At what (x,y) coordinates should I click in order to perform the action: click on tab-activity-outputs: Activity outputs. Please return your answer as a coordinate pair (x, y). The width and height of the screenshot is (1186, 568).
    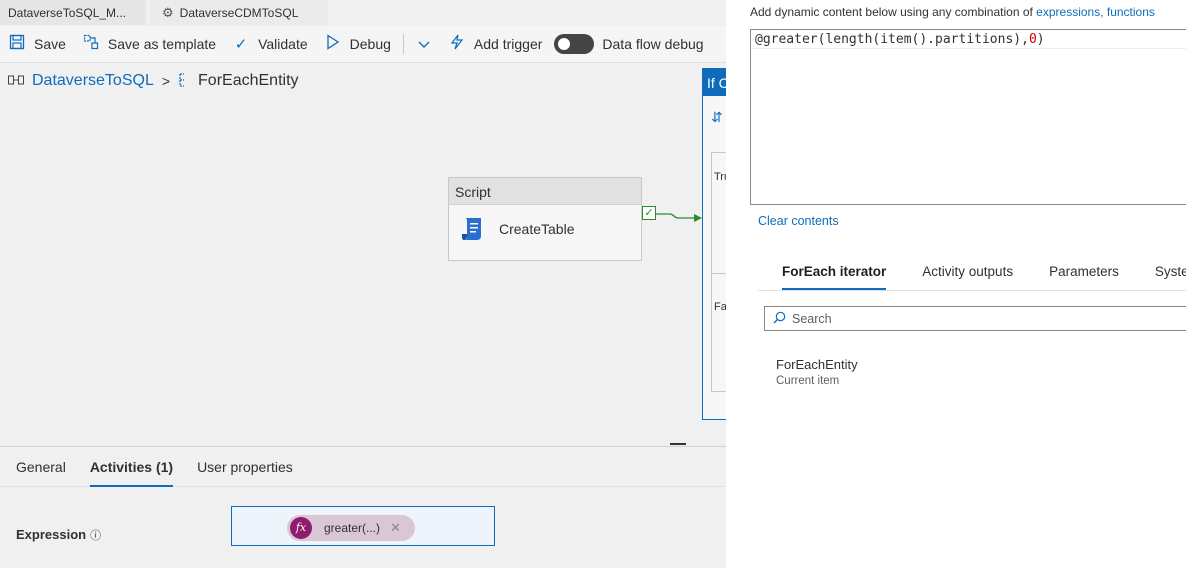
    Looking at the image, I should click on (967, 274).